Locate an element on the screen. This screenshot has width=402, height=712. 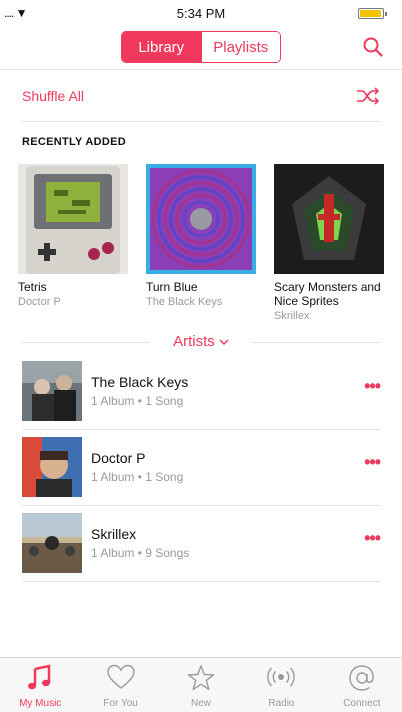
album-turn-blue: Turn Blue The Black Keys is located at coordinates (201, 236).